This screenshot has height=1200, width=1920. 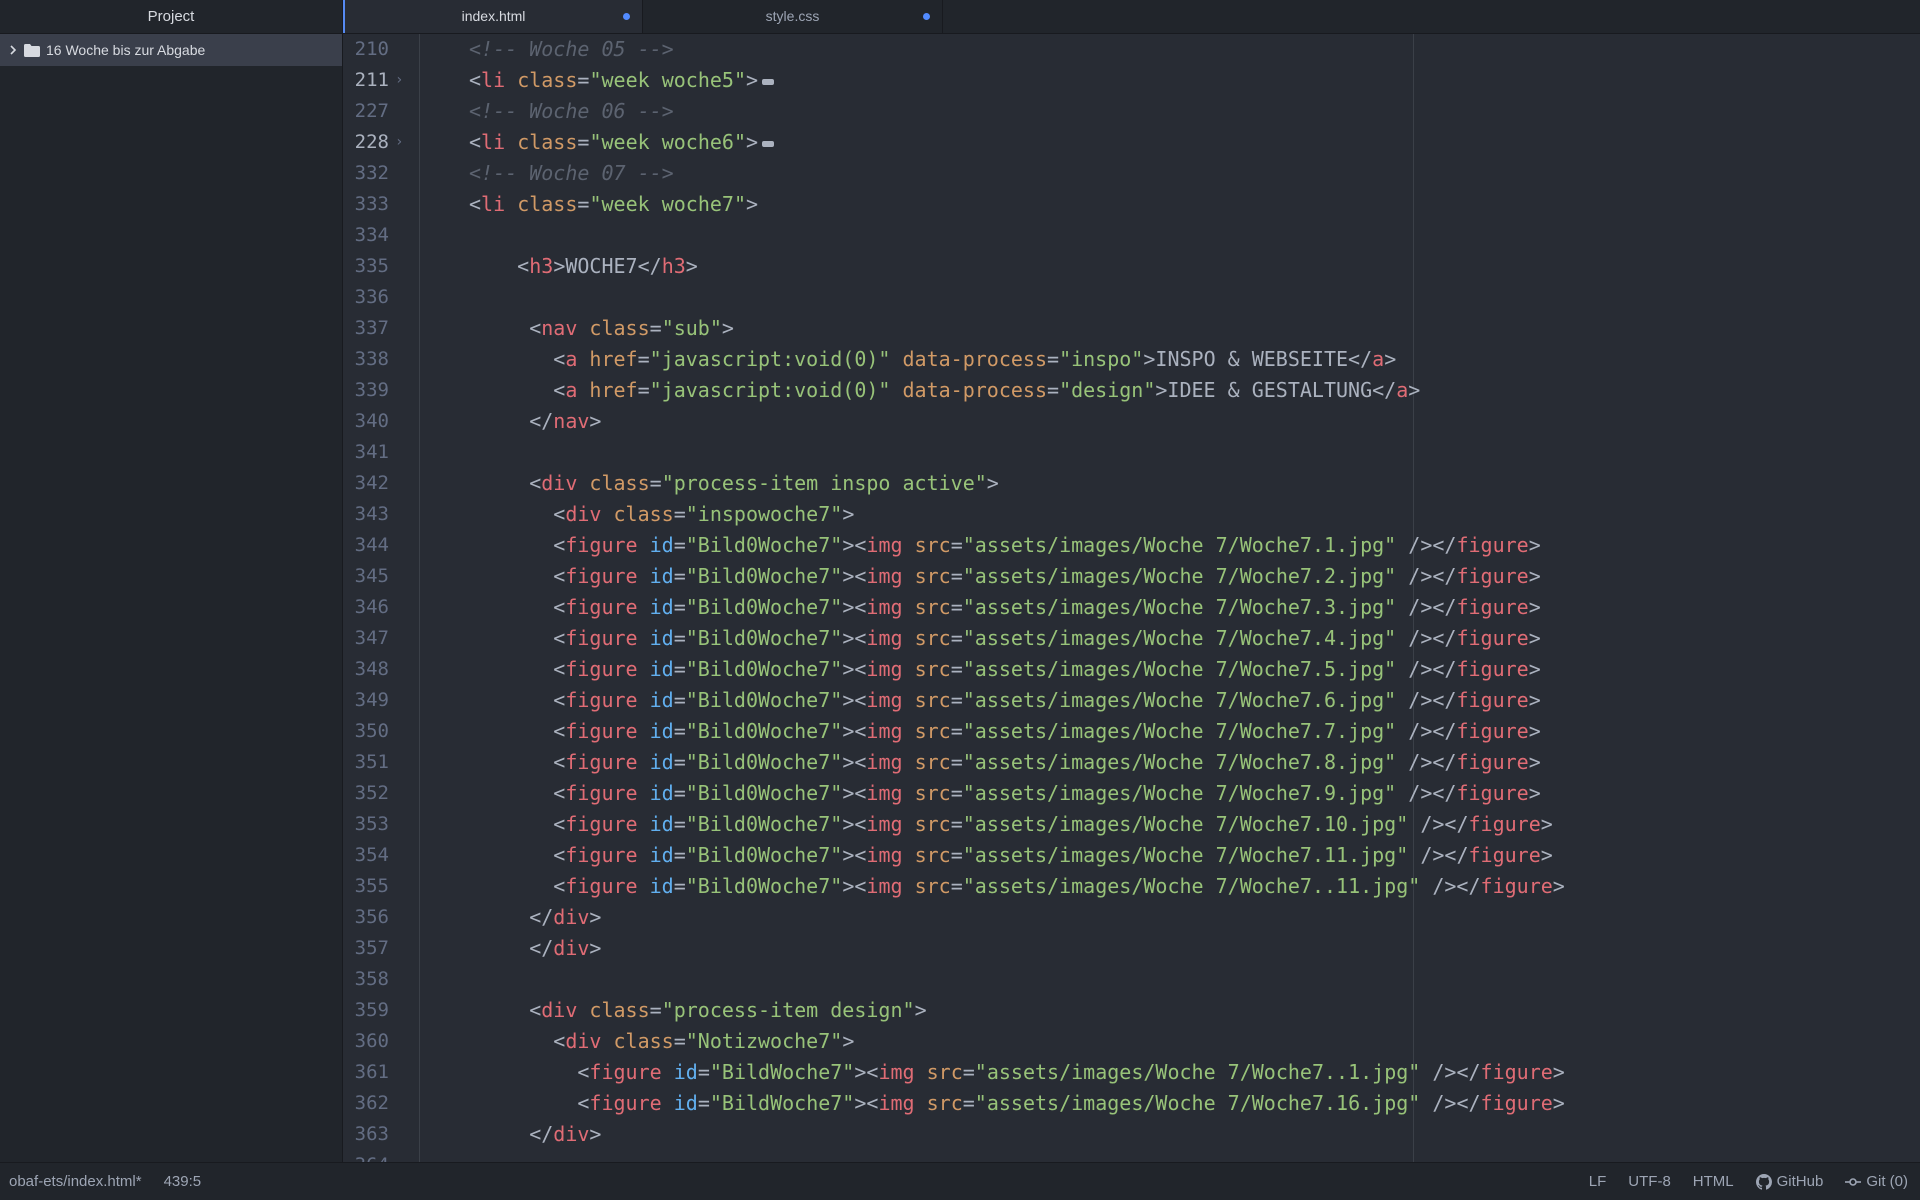 What do you see at coordinates (366, 886) in the screenshot?
I see `line-number: 355` at bounding box center [366, 886].